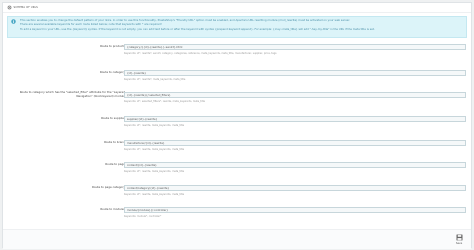 The height and width of the screenshot is (250, 474). I want to click on panel-footer: Save, so click(237, 239).